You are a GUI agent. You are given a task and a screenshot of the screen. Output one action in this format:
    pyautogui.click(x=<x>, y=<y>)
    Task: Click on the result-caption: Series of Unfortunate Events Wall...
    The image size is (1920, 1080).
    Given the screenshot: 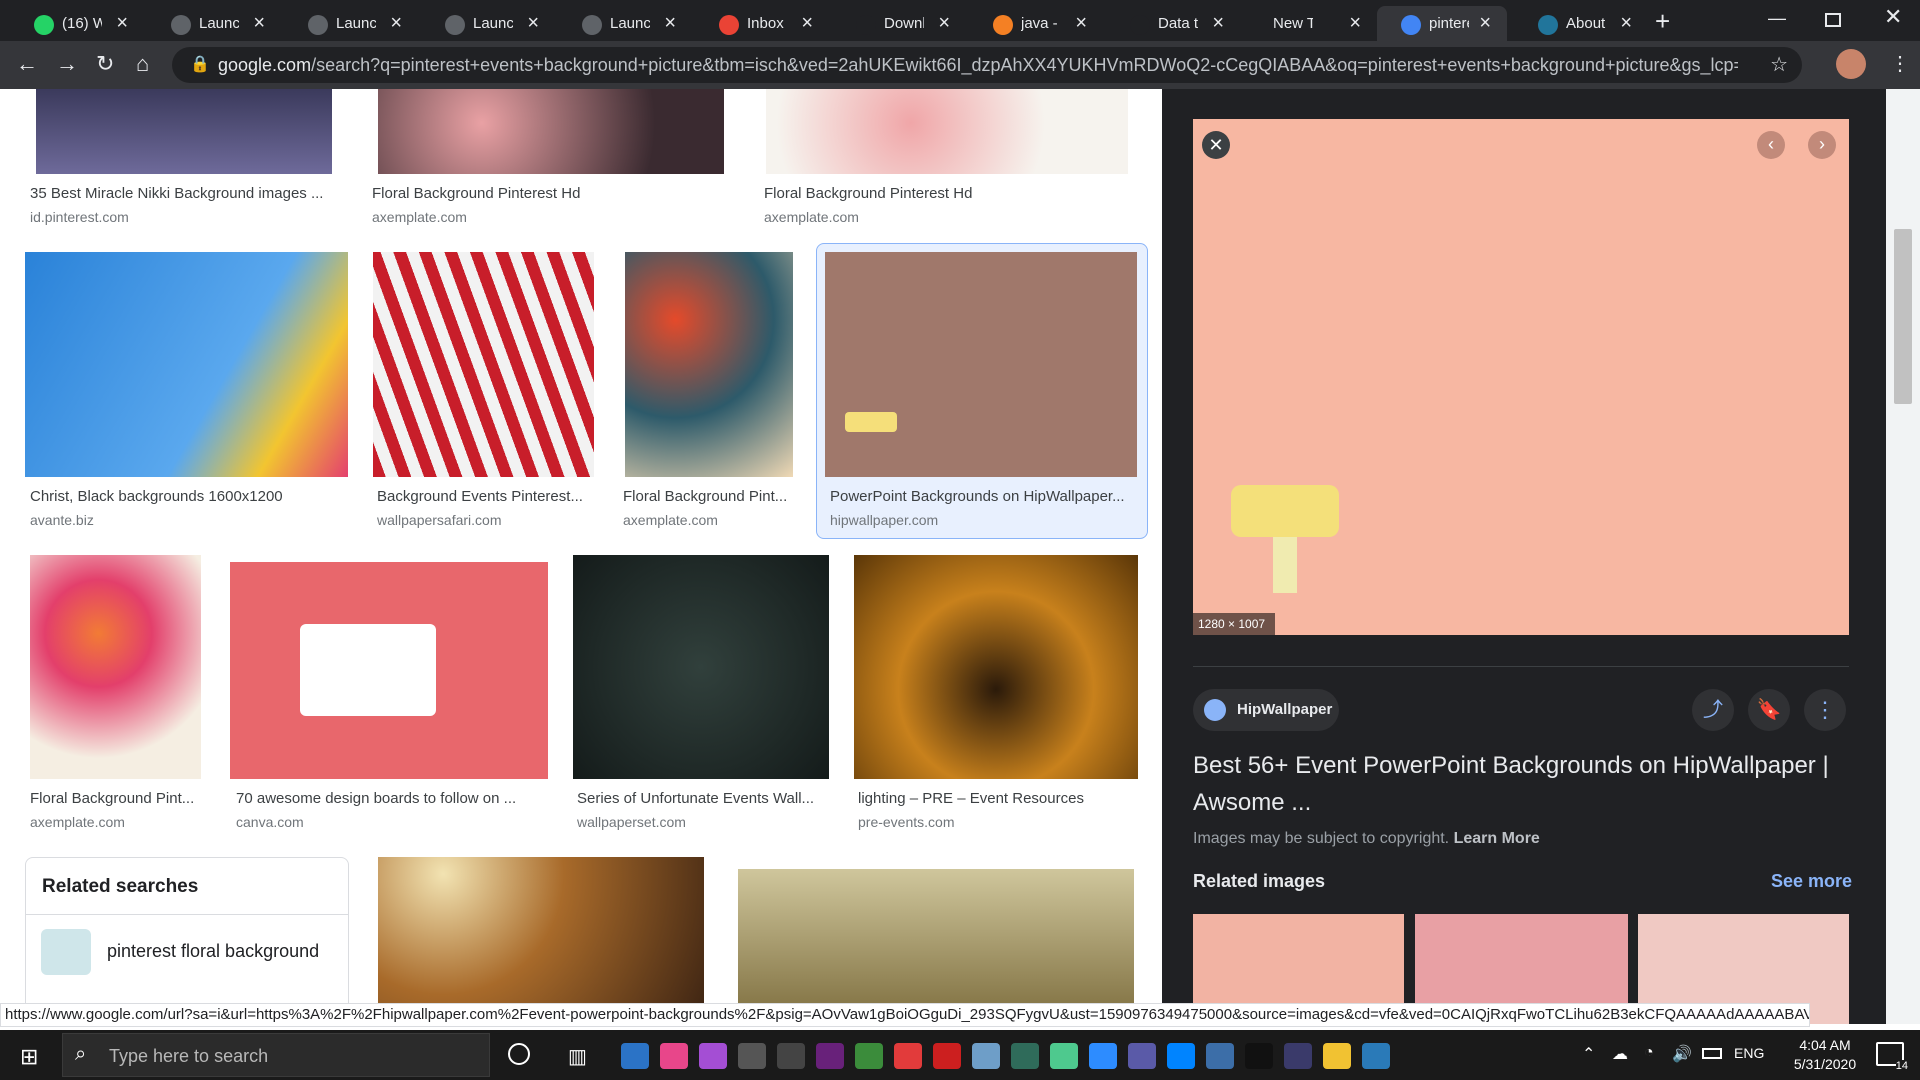 What is the action you would take?
    pyautogui.click(x=702, y=798)
    